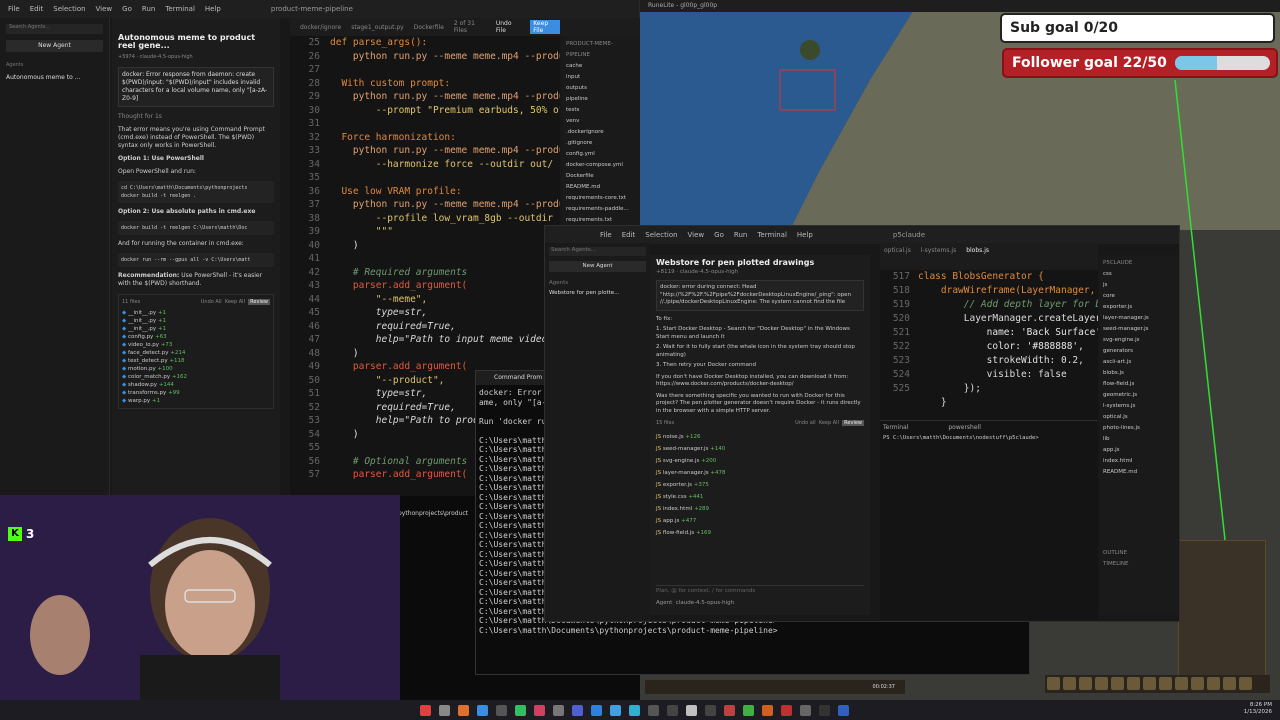 Image resolution: width=1280 pixels, height=720 pixels. I want to click on explorer-item: photo-lines.js, so click(1139, 428).